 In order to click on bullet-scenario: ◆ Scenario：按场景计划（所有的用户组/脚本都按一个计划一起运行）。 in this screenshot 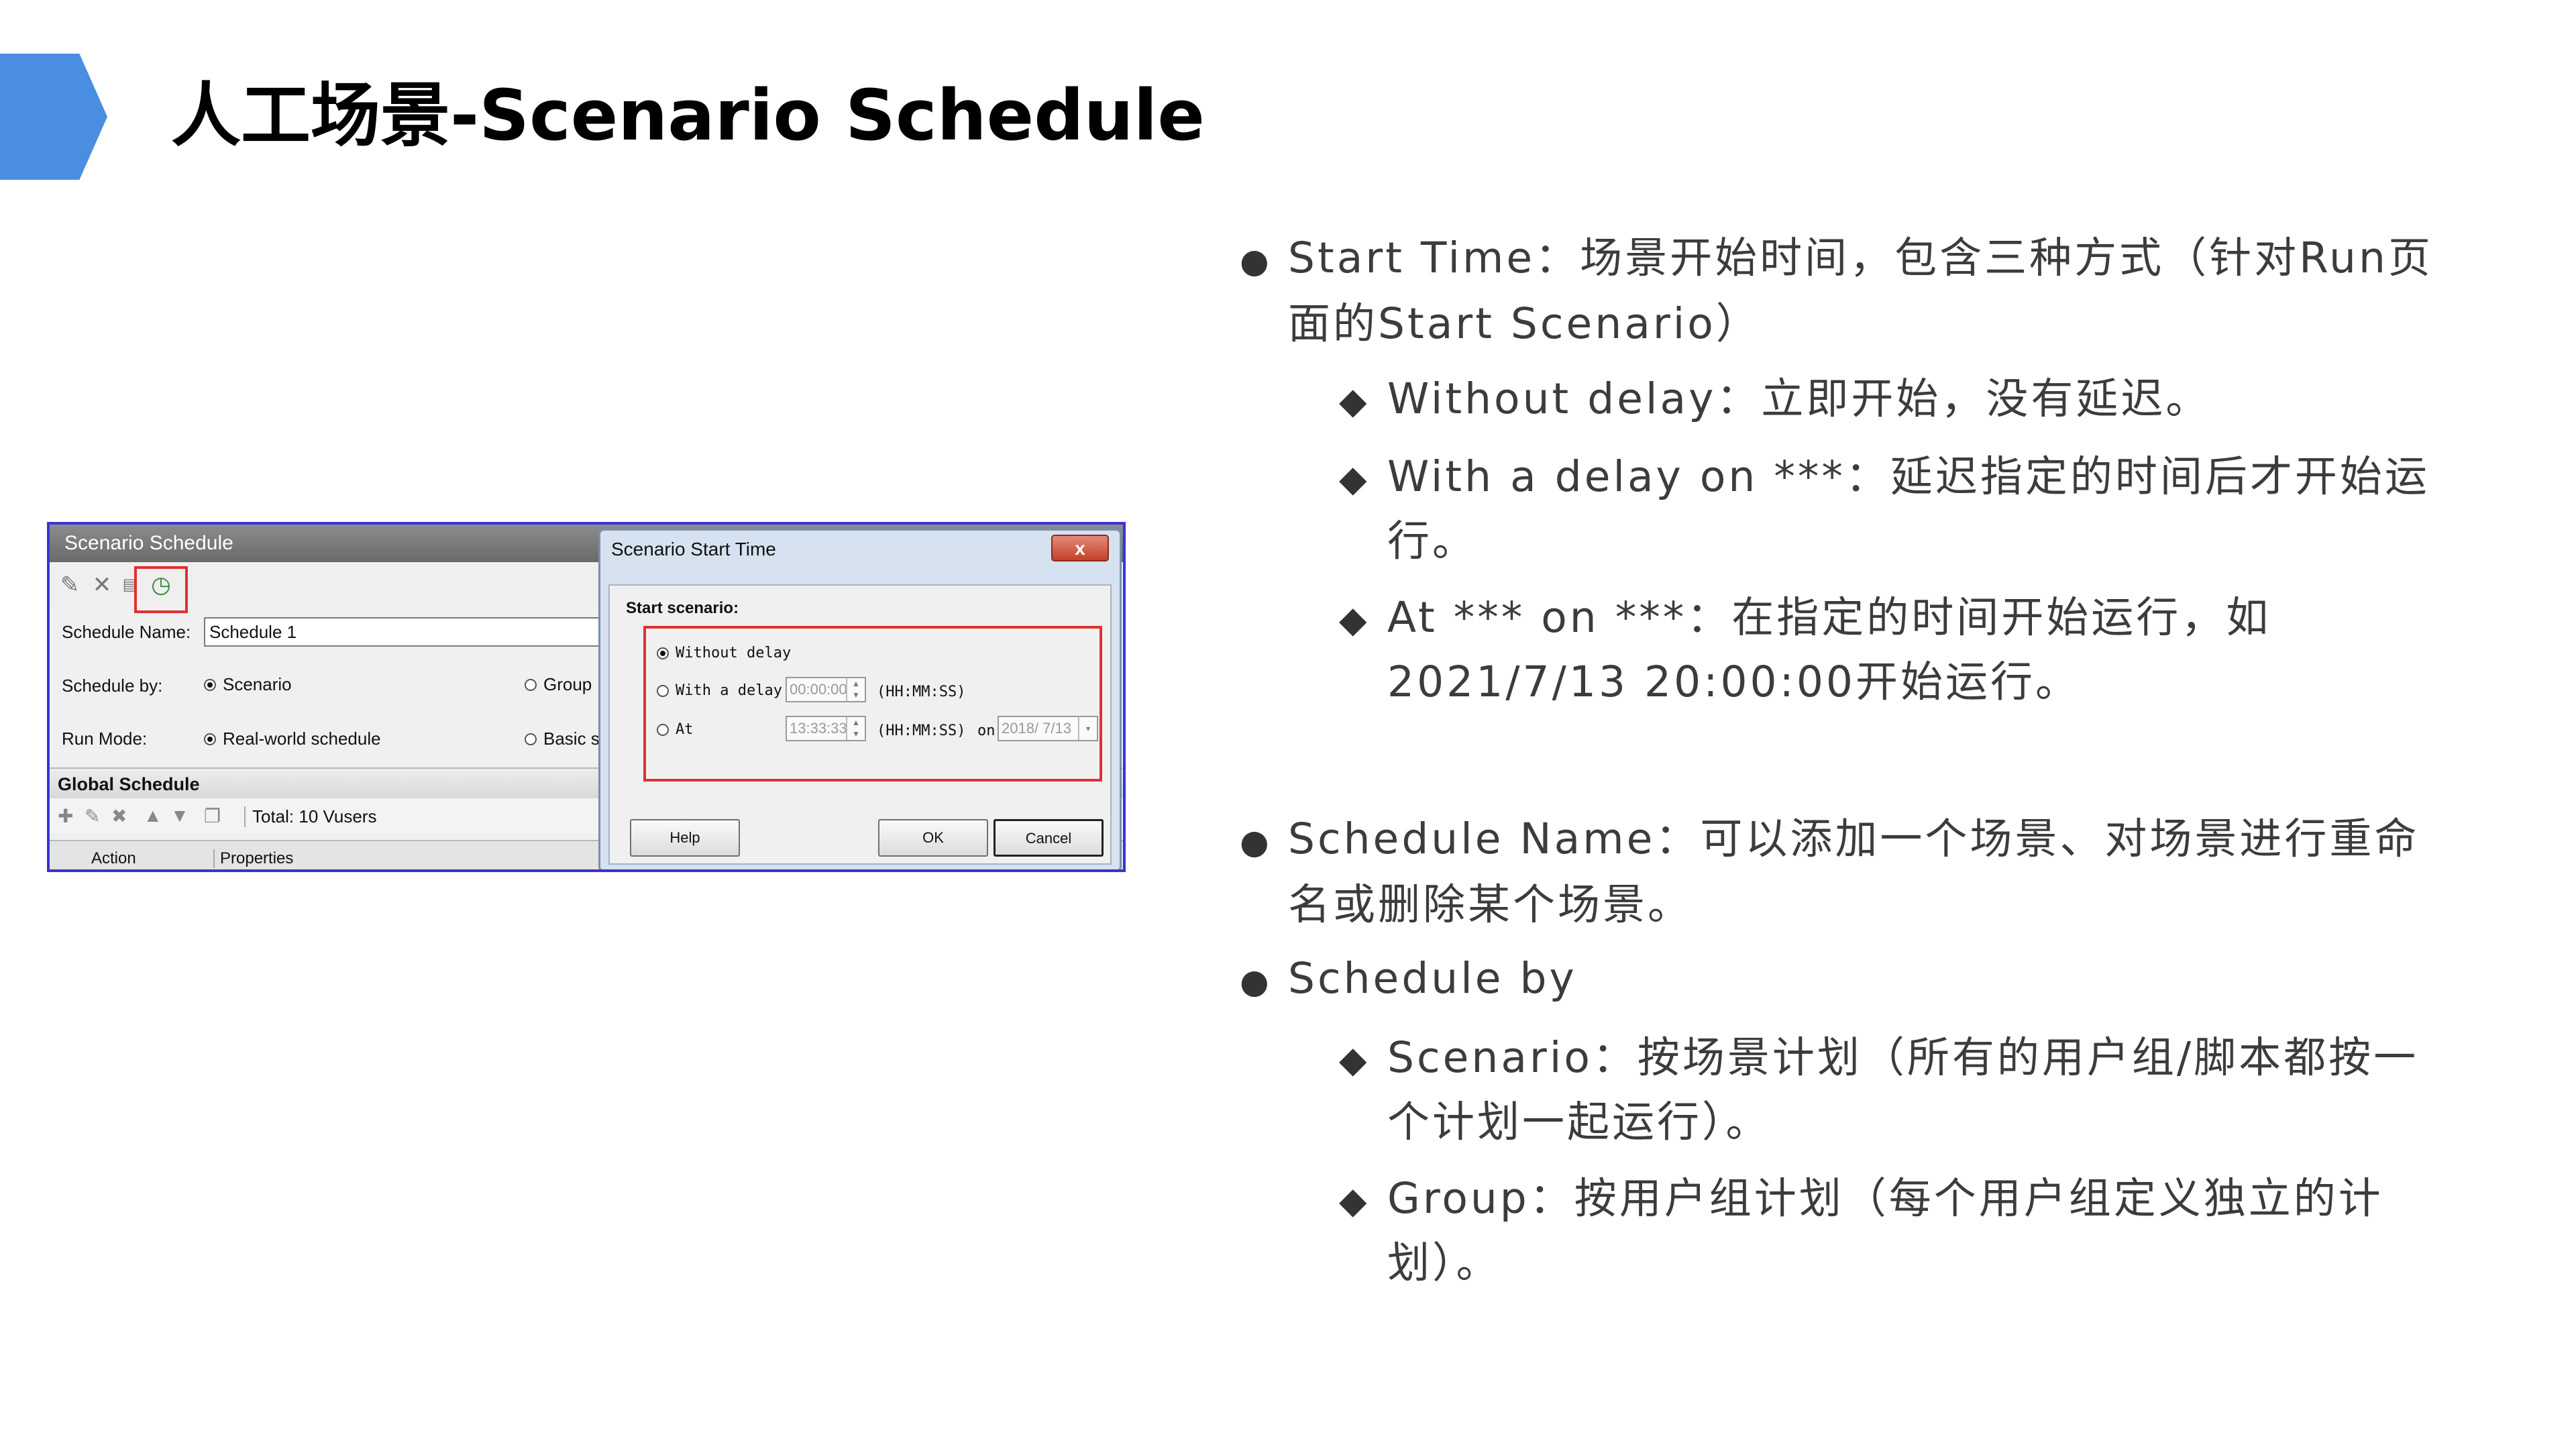, I will do `click(1900, 1089)`.